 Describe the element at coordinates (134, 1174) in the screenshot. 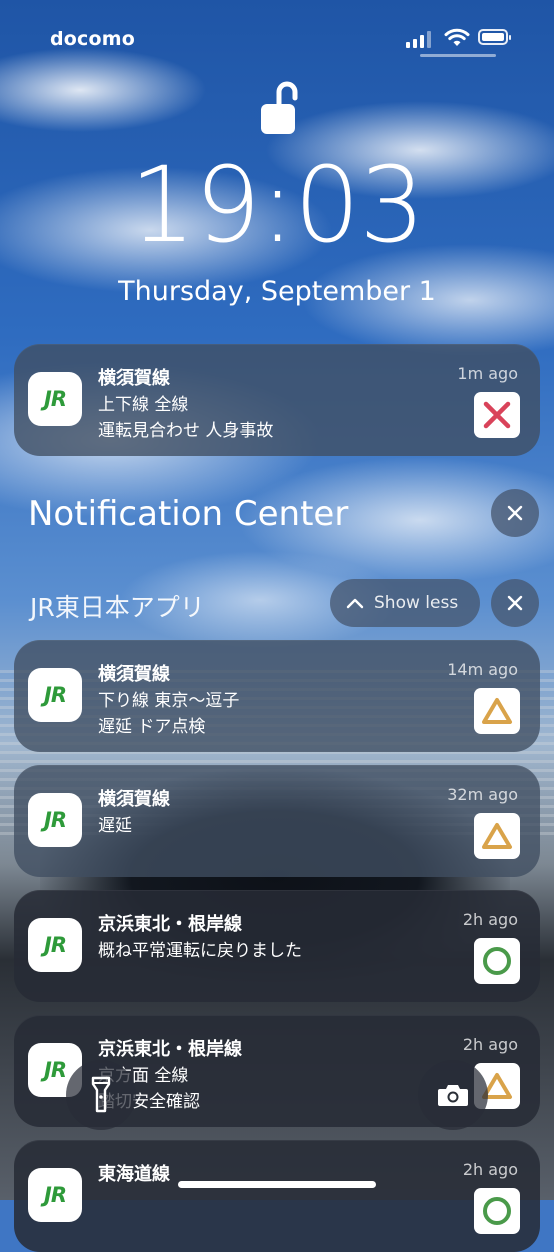

I see `notification-title: 東海道線` at that location.